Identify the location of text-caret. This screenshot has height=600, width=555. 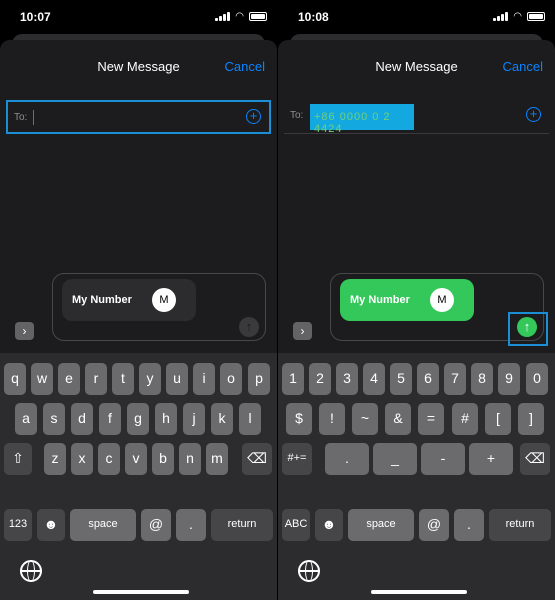
(33, 117).